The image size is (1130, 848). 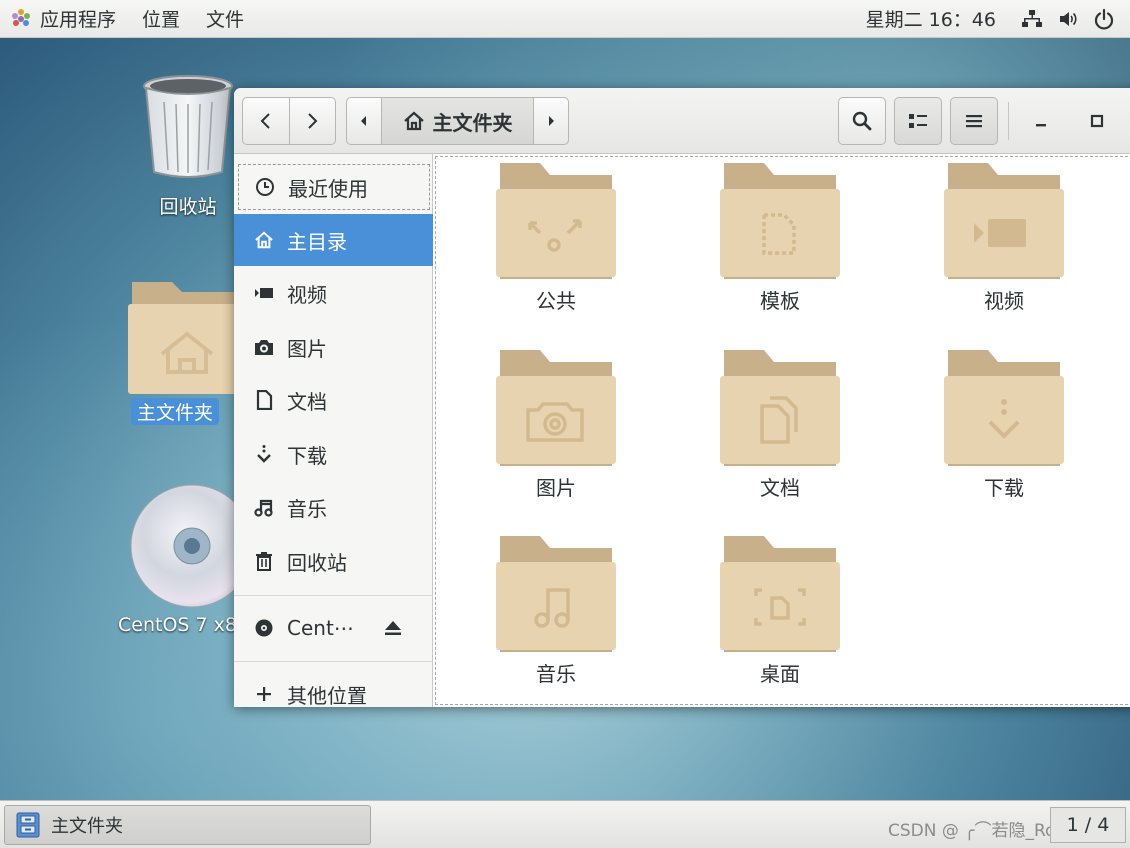 What do you see at coordinates (931, 18) in the screenshot?
I see `clock: 星期二 16：46` at bounding box center [931, 18].